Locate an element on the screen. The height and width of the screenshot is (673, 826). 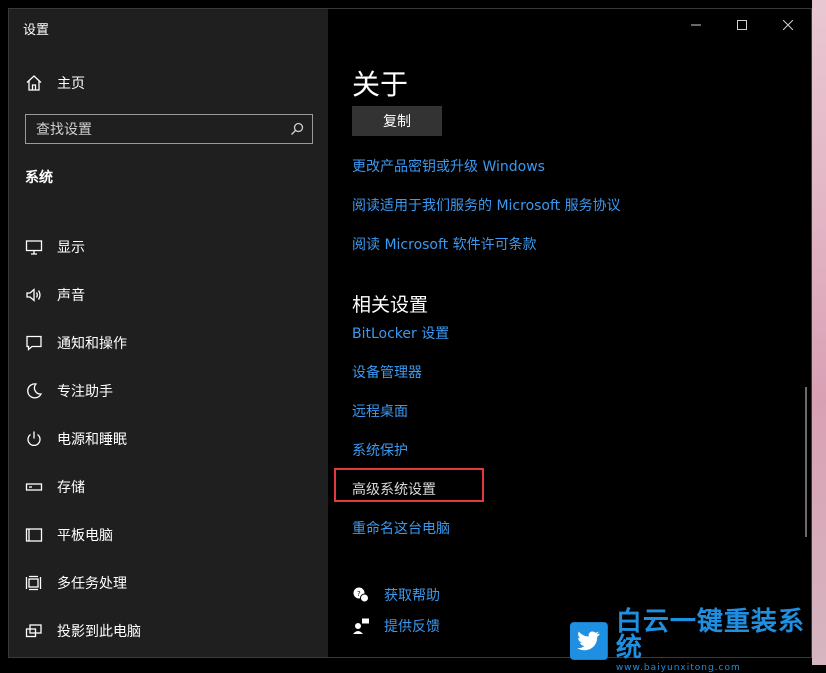
link-remote-desktop: 远程桌面 is located at coordinates (380, 411).